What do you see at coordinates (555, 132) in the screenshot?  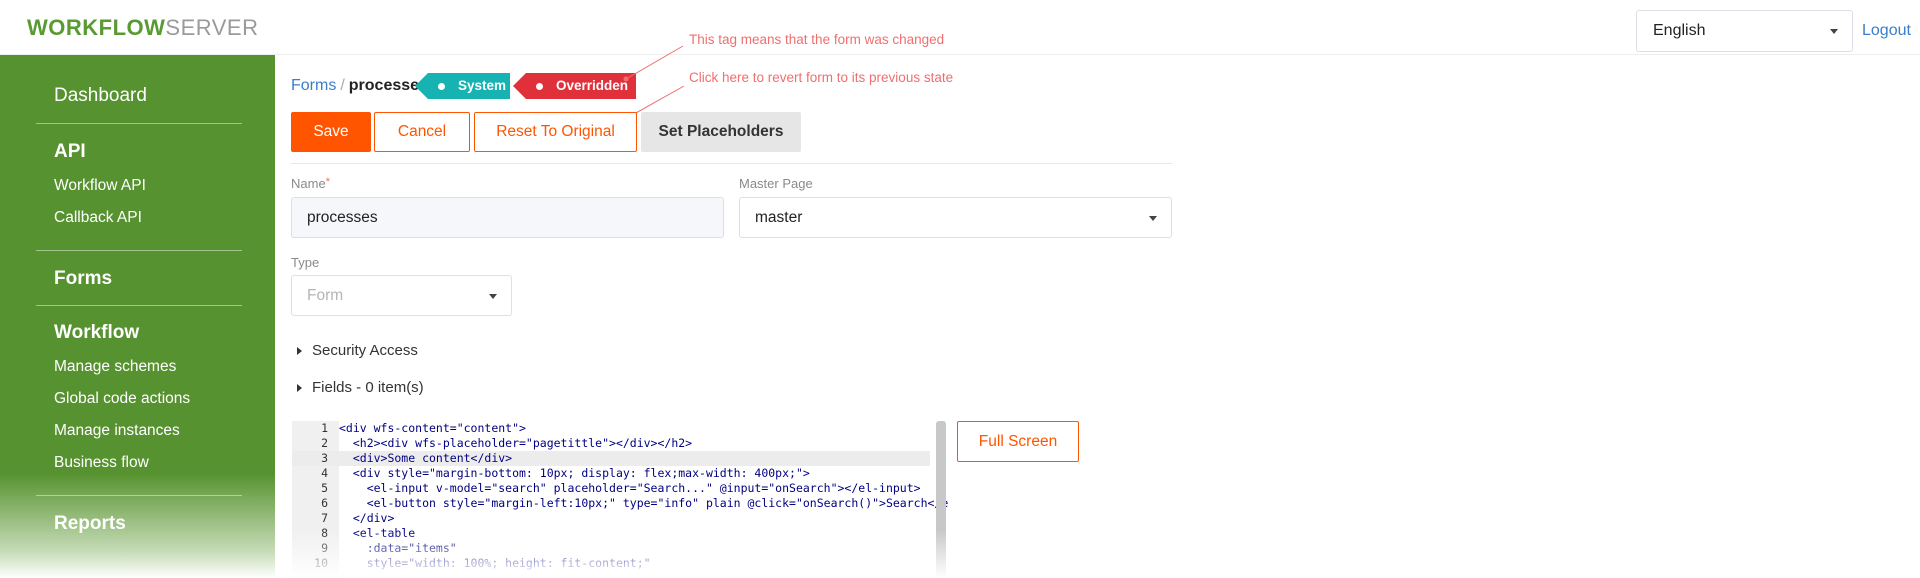 I see `reset-to-original-button: Reset To Original` at bounding box center [555, 132].